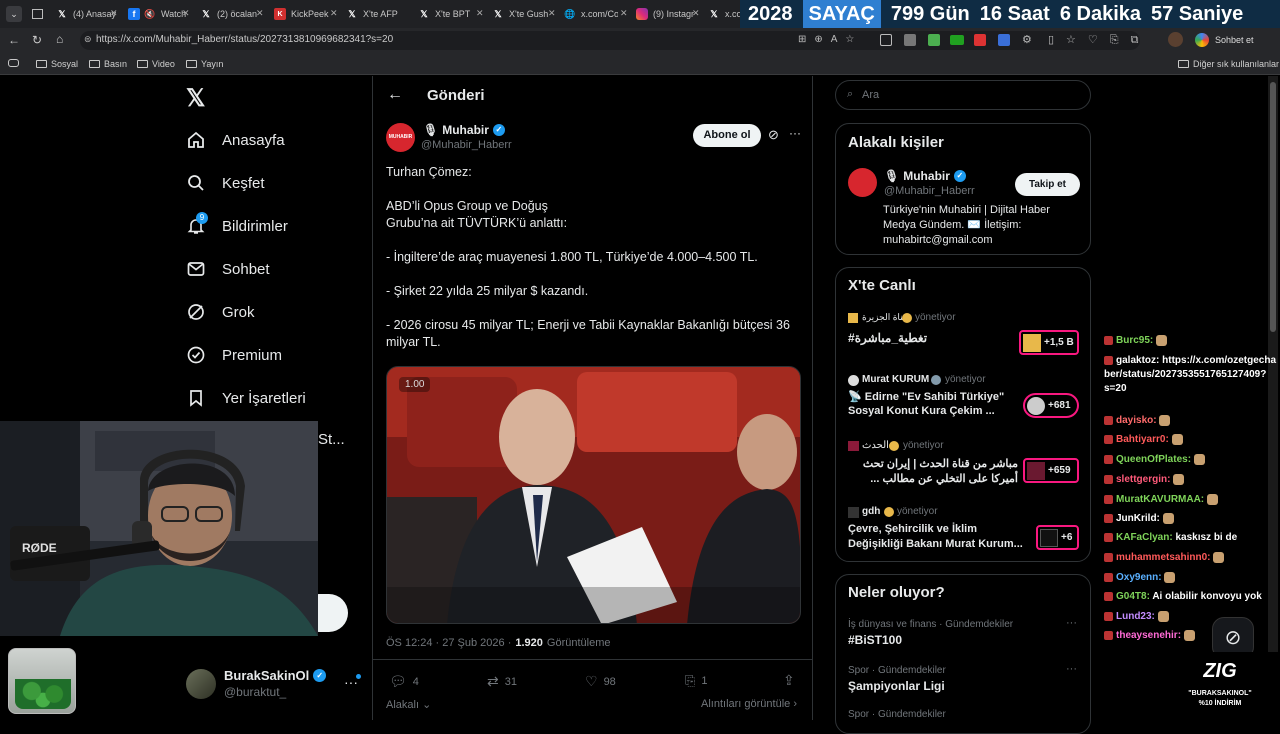 This screenshot has height=734, width=1280. What do you see at coordinates (159, 528) in the screenshot?
I see `webcam-frame` at bounding box center [159, 528].